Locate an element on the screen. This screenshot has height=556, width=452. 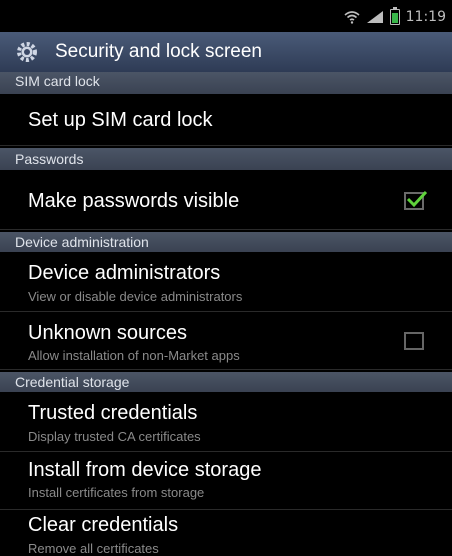
battery-level is located at coordinates (394, 18).